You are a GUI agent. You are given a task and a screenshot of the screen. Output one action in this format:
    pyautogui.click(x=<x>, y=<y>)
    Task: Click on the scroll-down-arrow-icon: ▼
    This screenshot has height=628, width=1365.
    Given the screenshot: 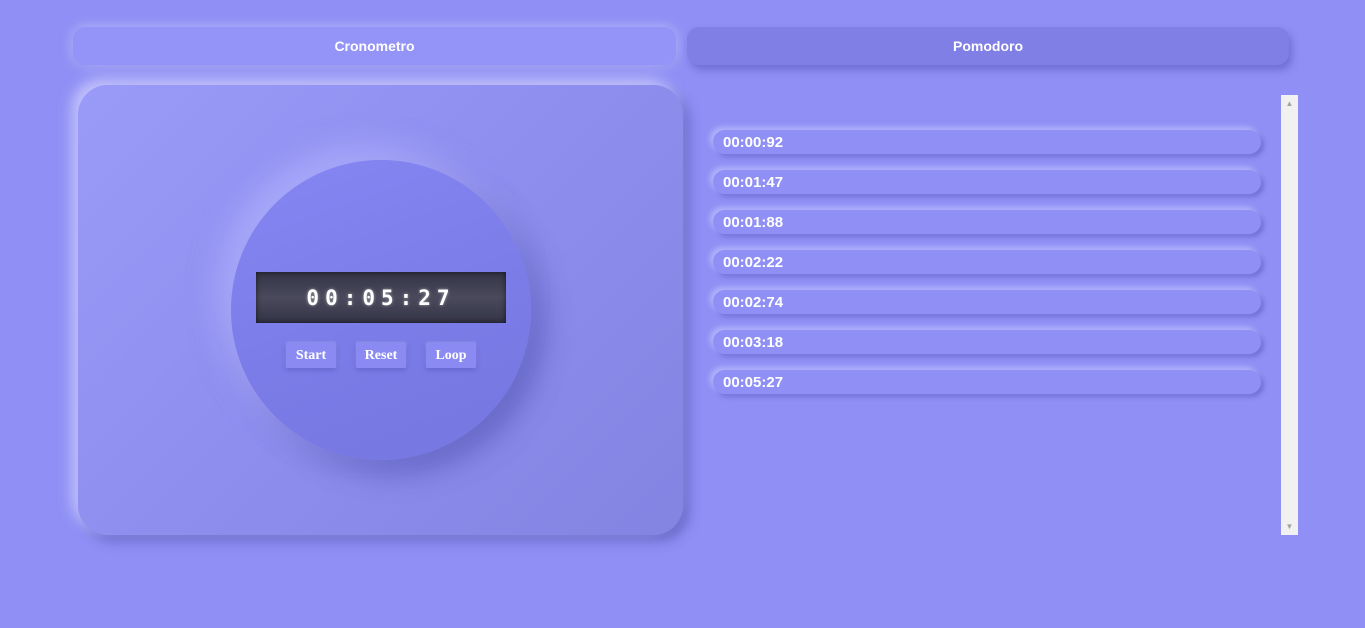 What is the action you would take?
    pyautogui.click(x=1289, y=526)
    